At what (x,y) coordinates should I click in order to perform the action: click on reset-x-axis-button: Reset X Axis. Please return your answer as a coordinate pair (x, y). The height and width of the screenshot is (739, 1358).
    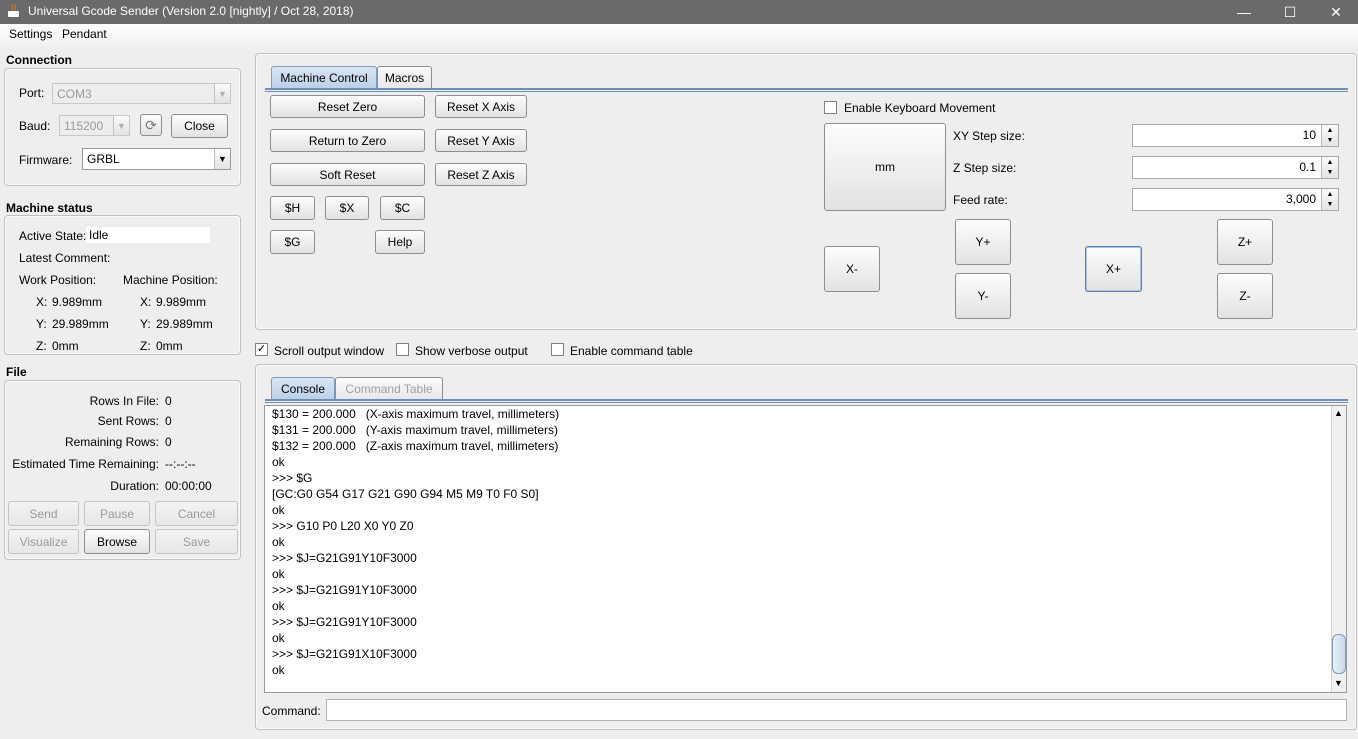
    Looking at the image, I should click on (481, 106).